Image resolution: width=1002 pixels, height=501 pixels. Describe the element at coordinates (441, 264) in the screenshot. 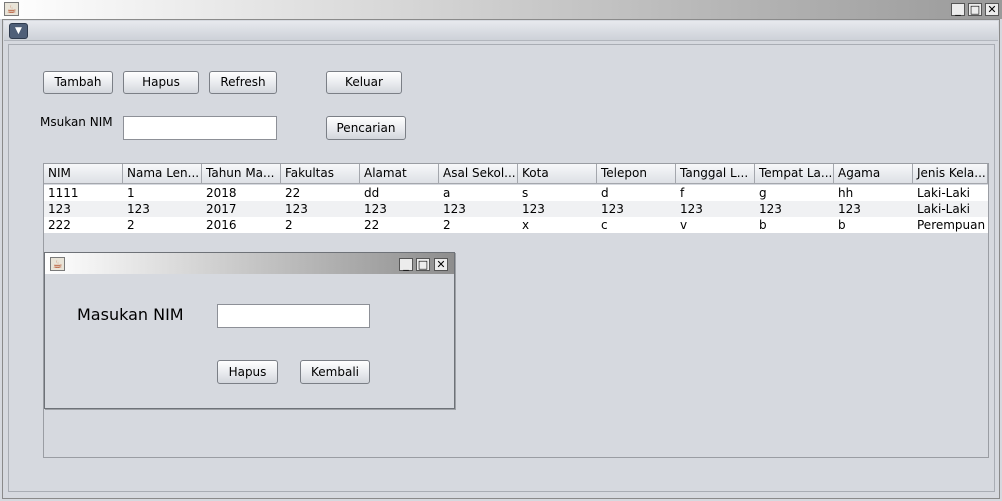

I see `dialog-close-icon: ✕` at that location.